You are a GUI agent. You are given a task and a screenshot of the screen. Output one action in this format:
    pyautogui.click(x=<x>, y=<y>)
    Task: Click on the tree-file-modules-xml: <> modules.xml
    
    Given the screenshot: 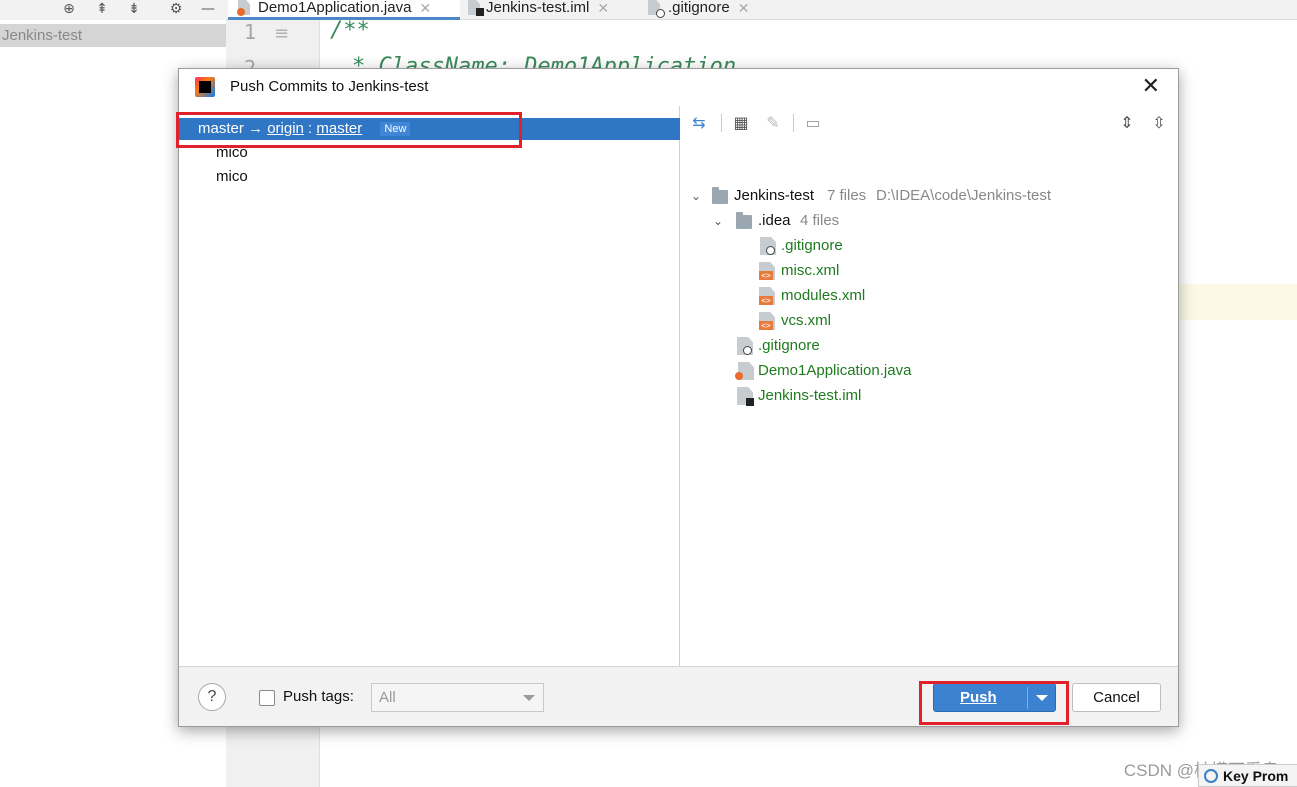 What is the action you would take?
    pyautogui.click(x=929, y=296)
    